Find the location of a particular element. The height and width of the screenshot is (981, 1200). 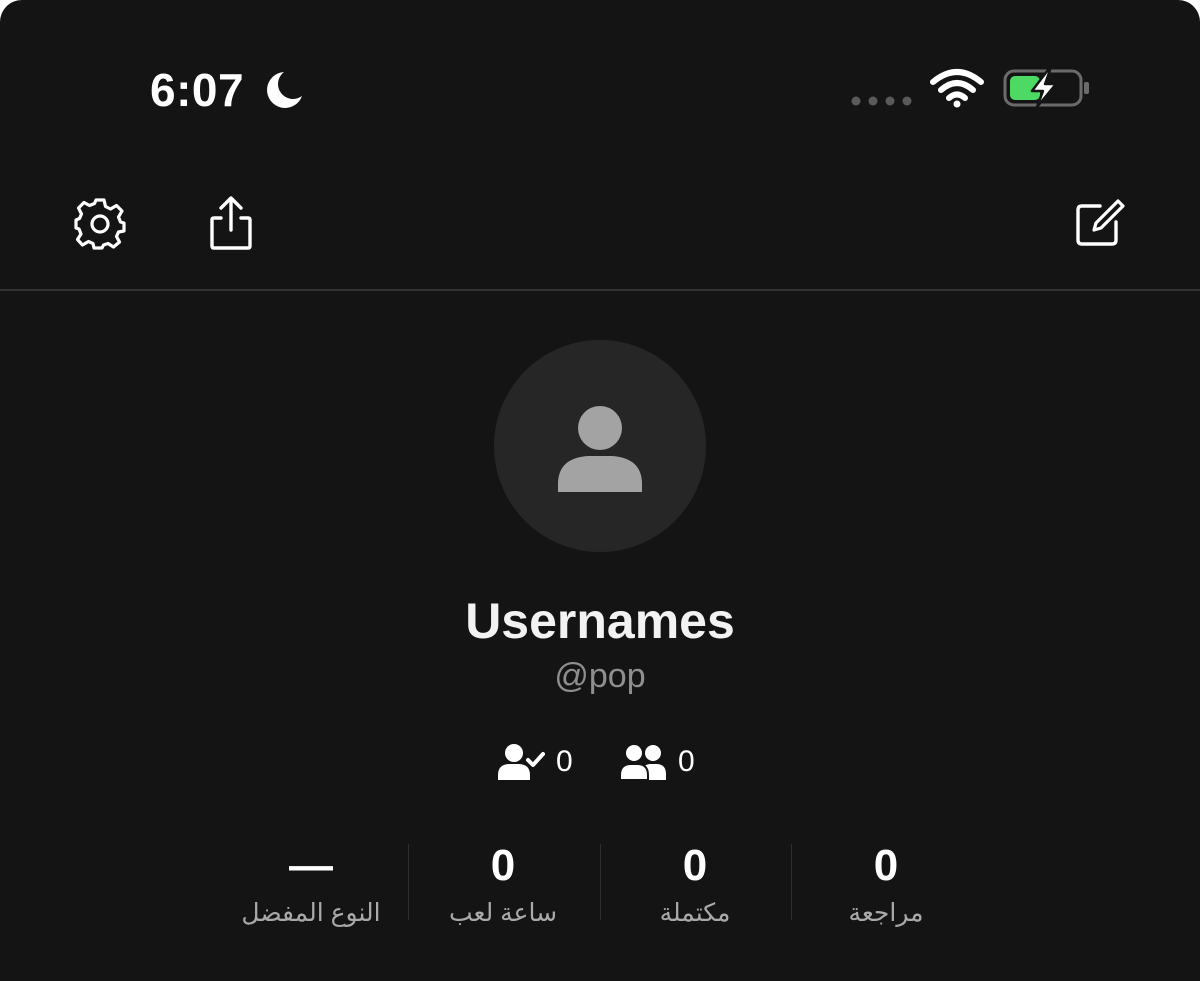

cellular-signal-icon is located at coordinates (881, 101).